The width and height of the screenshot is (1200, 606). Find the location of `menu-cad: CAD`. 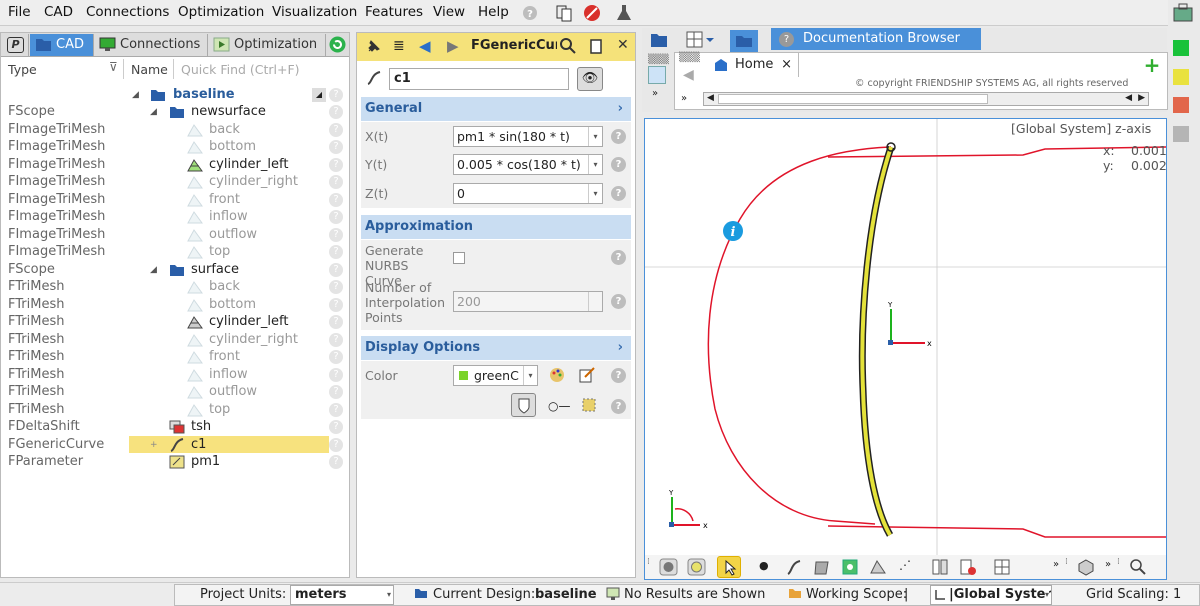

menu-cad: CAD is located at coordinates (58, 12).